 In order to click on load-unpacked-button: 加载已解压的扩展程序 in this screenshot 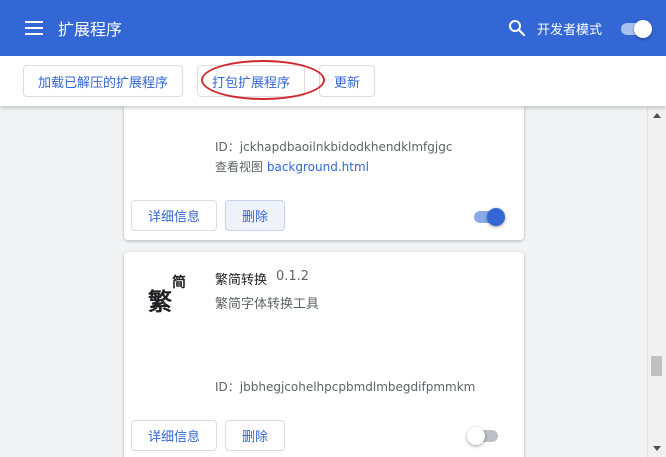, I will do `click(103, 81)`.